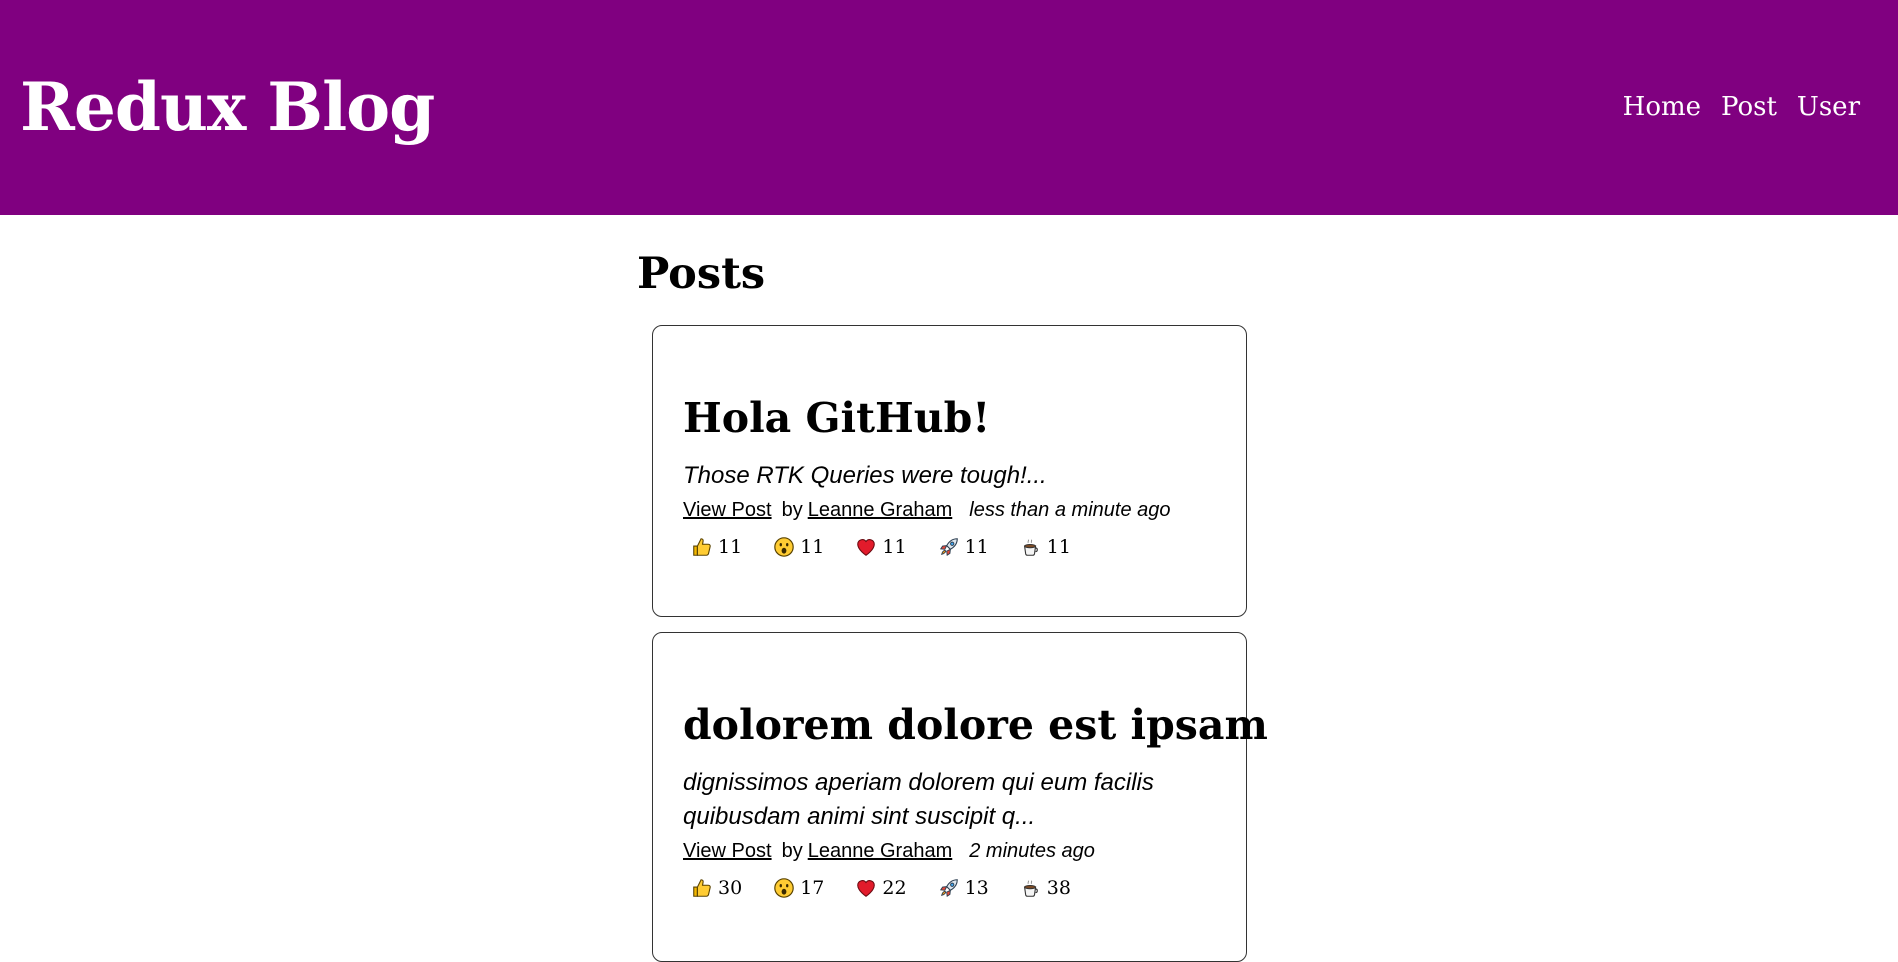  What do you see at coordinates (701, 274) in the screenshot?
I see `page-title: Posts` at bounding box center [701, 274].